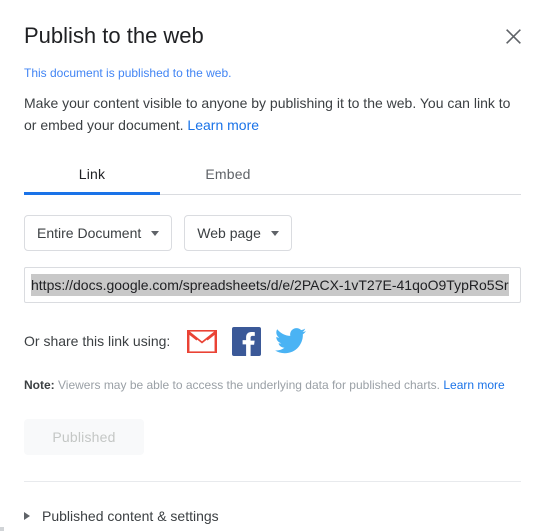  What do you see at coordinates (89, 233) in the screenshot?
I see `scope-select-value: Entire Document` at bounding box center [89, 233].